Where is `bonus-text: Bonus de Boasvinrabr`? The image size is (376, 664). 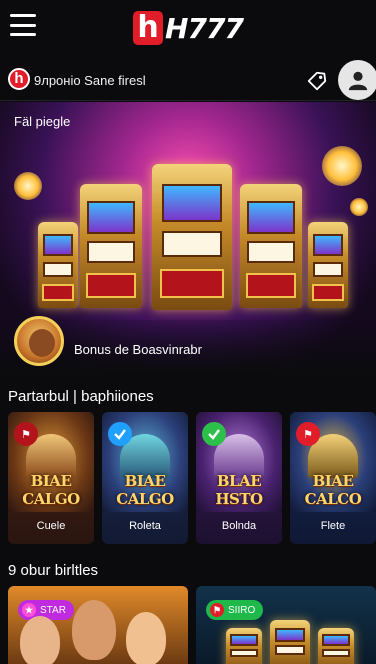 bonus-text: Bonus de Boasvinrabr is located at coordinates (138, 349).